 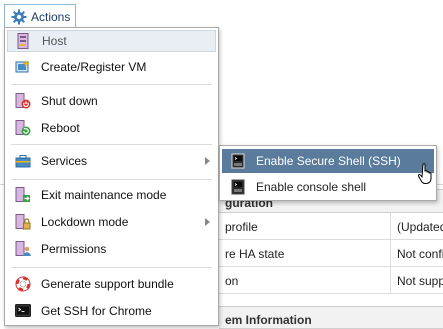 What do you see at coordinates (232, 281) in the screenshot?
I see `config-row-third-label: on` at bounding box center [232, 281].